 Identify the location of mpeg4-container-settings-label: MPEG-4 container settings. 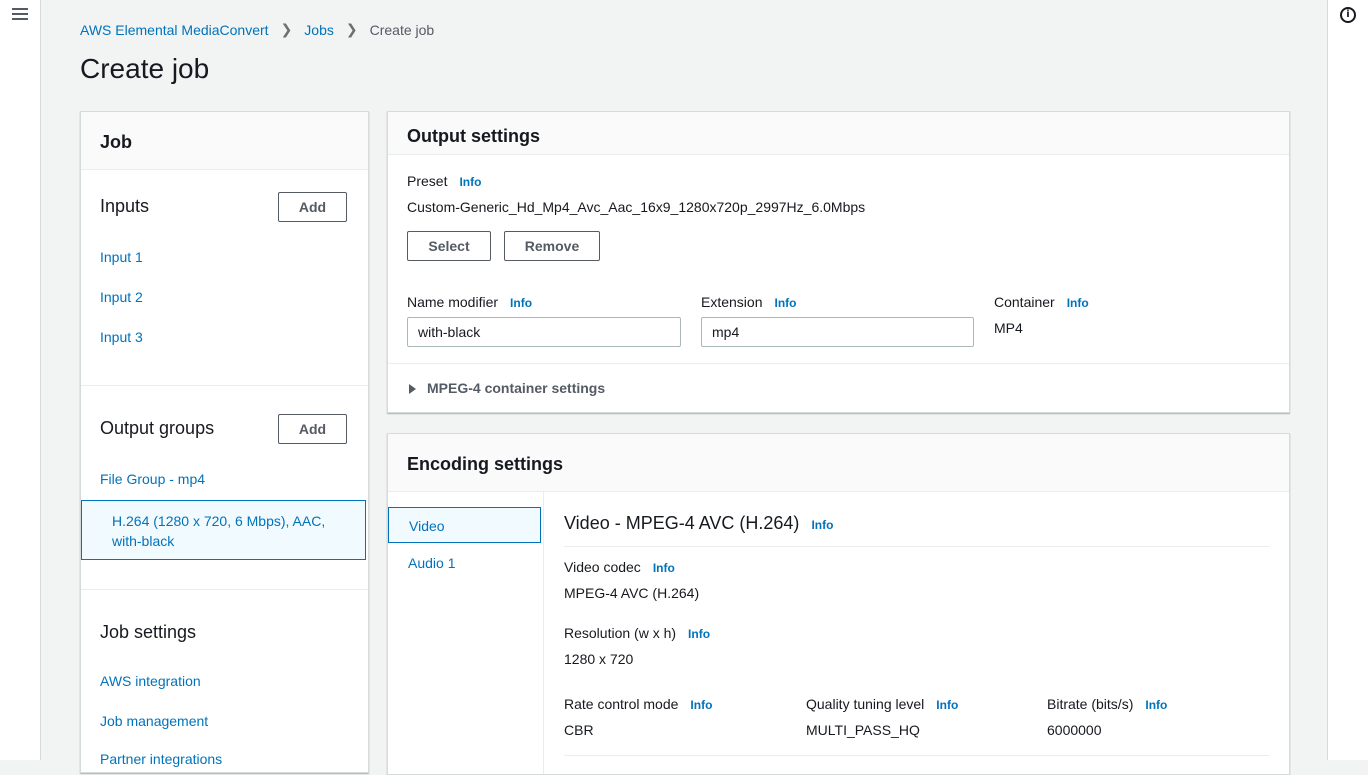
(516, 388).